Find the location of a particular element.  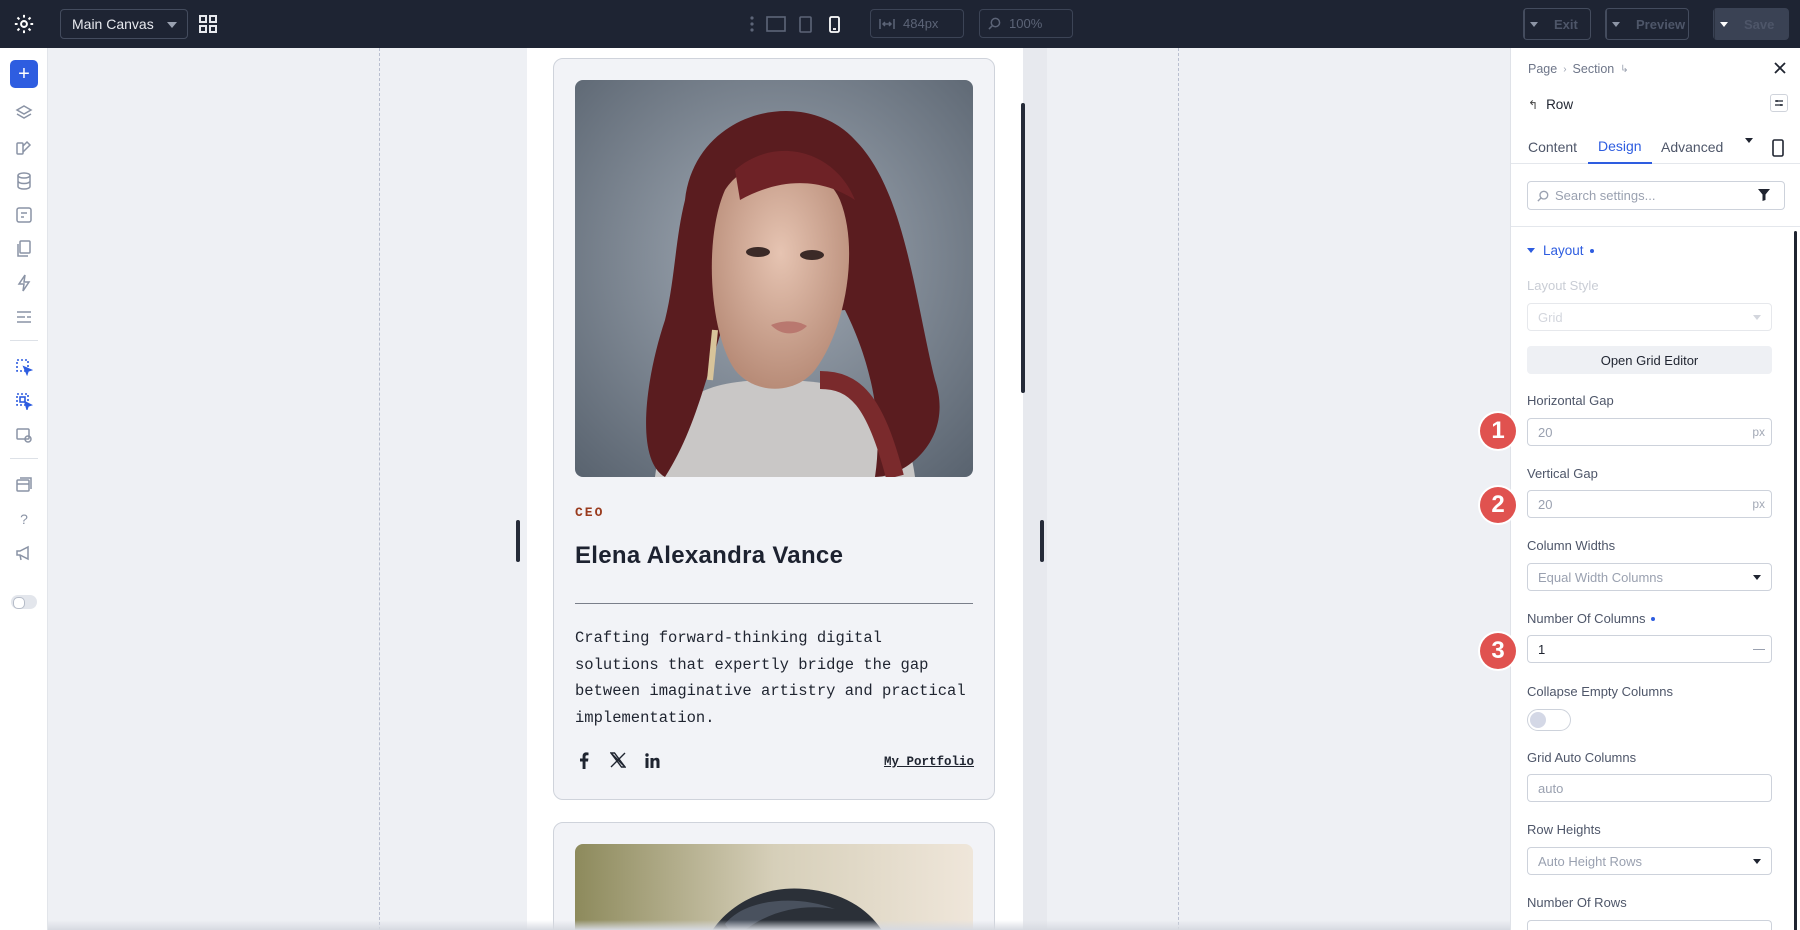

vertical-gap-placeholder: 20 is located at coordinates (1545, 504).